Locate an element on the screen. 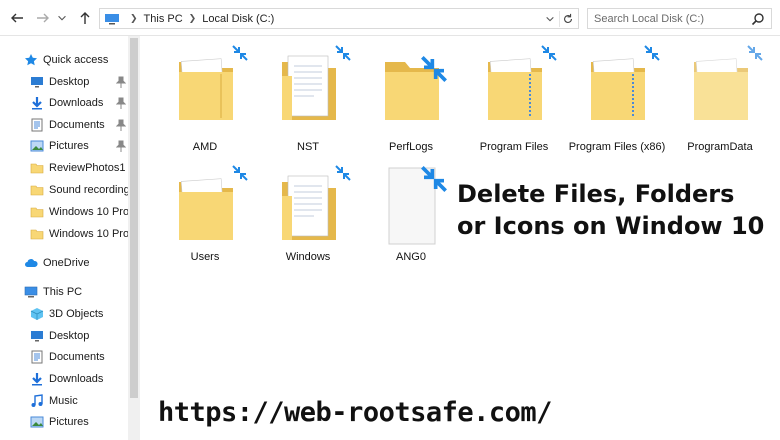  search-box is located at coordinates (679, 18).